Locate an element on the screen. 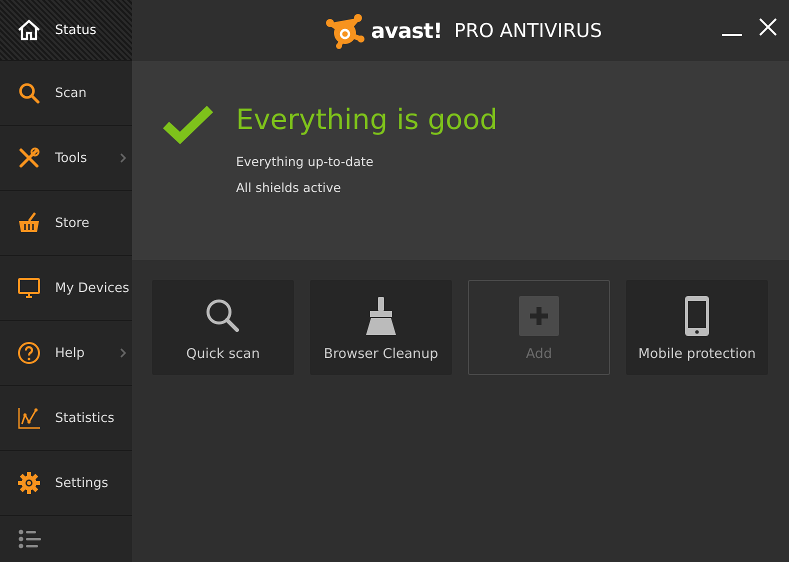 The image size is (789, 562). close-icon is located at coordinates (768, 27).